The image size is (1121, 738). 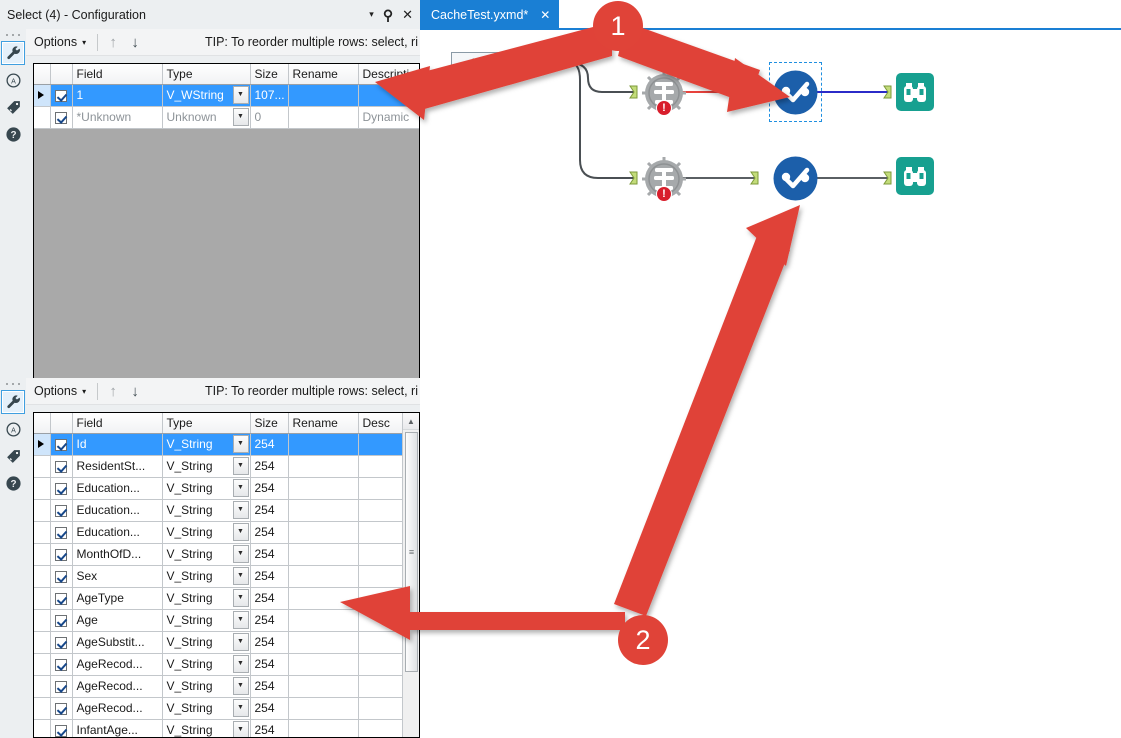 I want to click on move-down-button-bottom: ↓, so click(x=135, y=391).